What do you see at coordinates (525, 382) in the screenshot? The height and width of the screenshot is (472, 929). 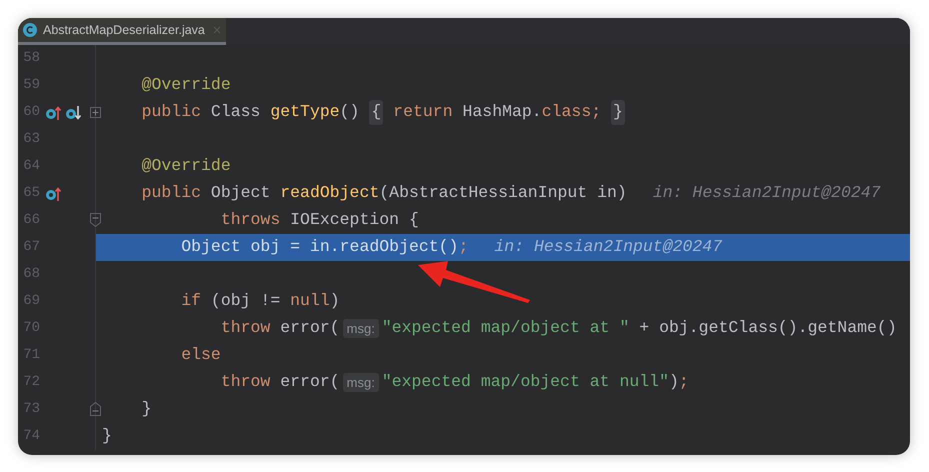 I see `code-string: "expected map/object at null"` at bounding box center [525, 382].